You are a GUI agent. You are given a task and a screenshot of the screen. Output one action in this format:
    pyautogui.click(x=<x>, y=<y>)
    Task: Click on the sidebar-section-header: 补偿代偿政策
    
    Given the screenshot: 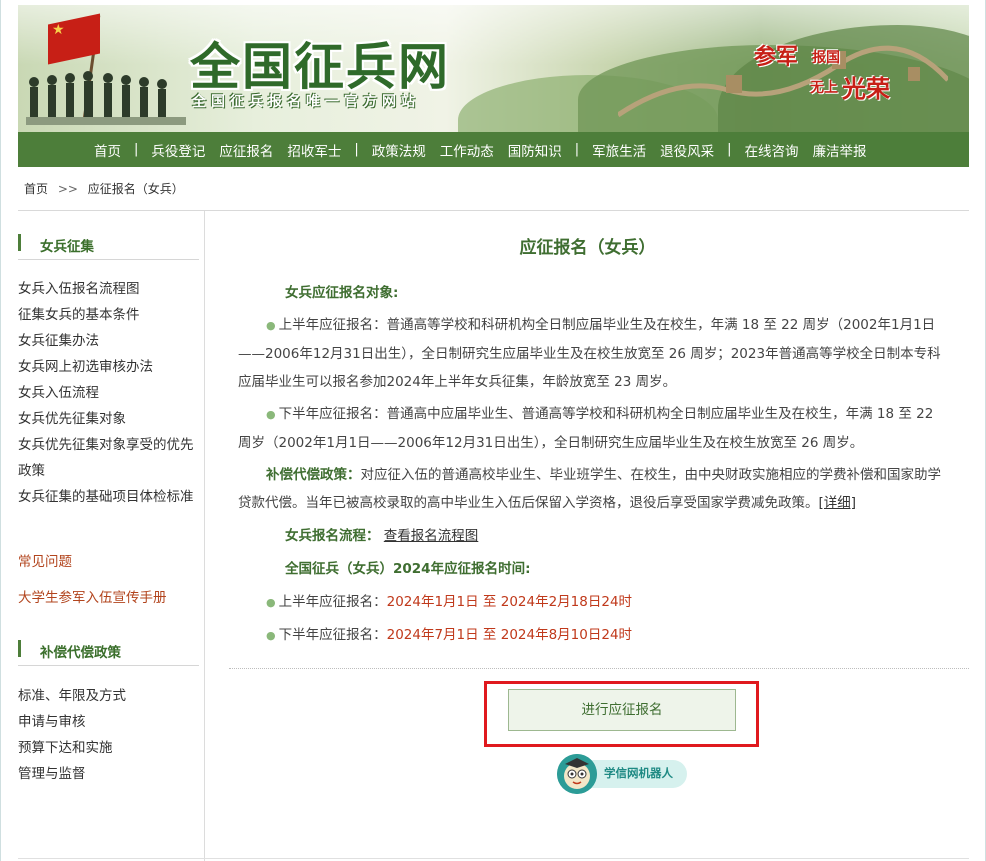 What is the action you would take?
    pyautogui.click(x=108, y=648)
    